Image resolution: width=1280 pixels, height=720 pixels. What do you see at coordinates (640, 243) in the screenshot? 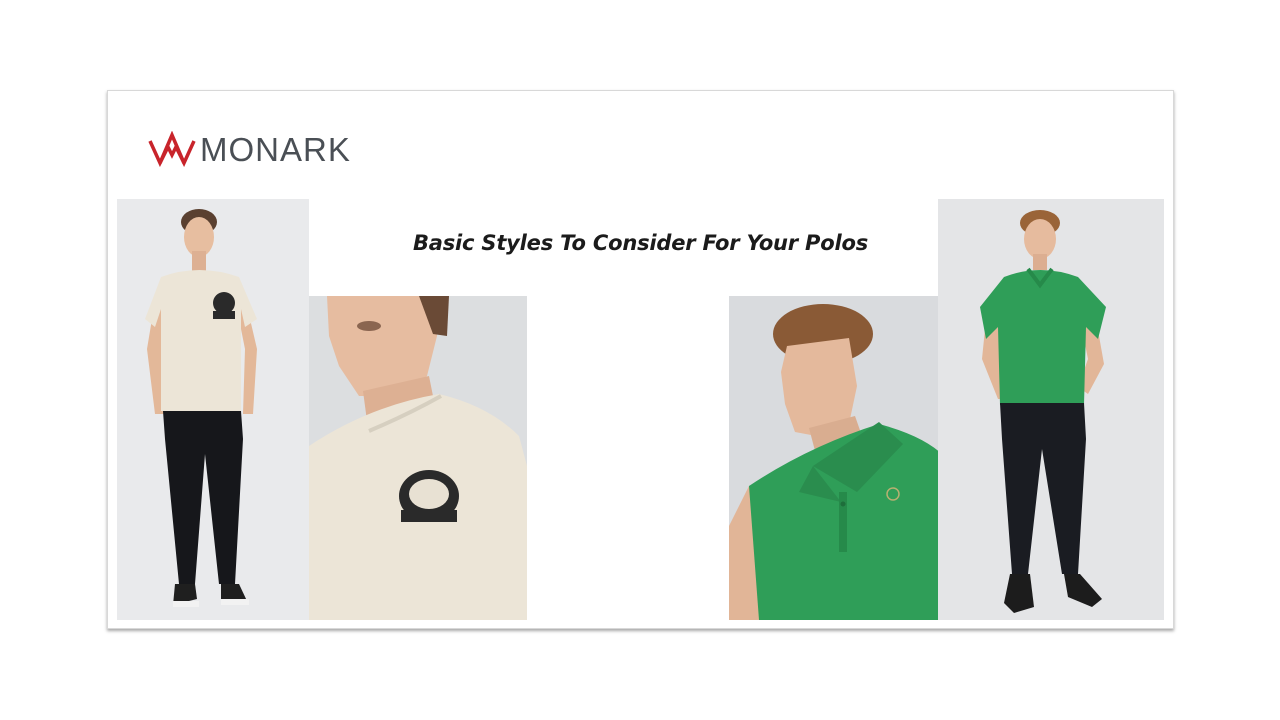
I see `slide-headline: Basic Styles To Consider For Your Polos` at bounding box center [640, 243].